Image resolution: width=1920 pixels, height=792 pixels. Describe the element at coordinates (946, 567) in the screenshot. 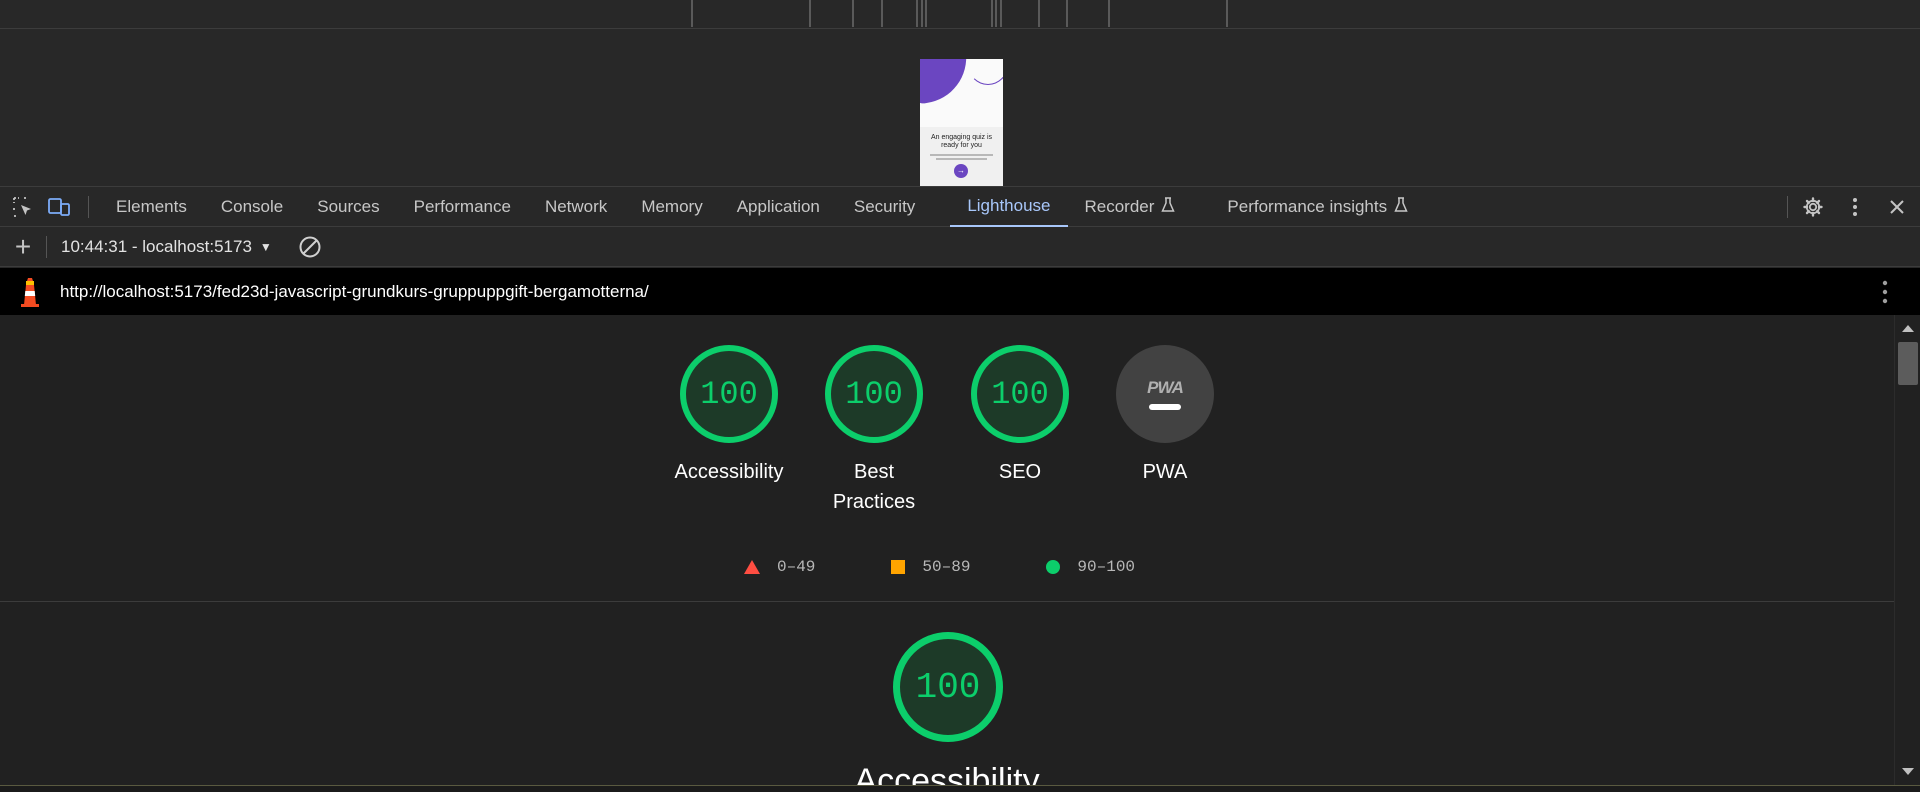

I see `legend-range: 50–89` at that location.